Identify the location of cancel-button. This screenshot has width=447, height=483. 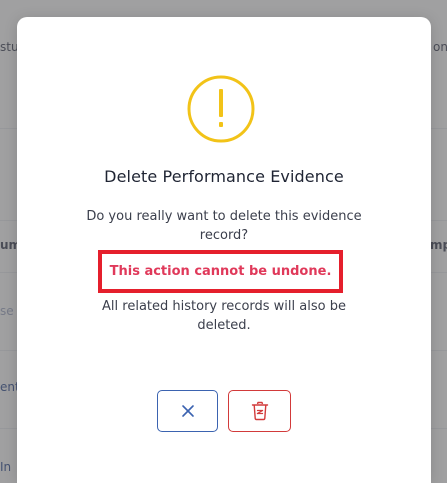
(187, 411).